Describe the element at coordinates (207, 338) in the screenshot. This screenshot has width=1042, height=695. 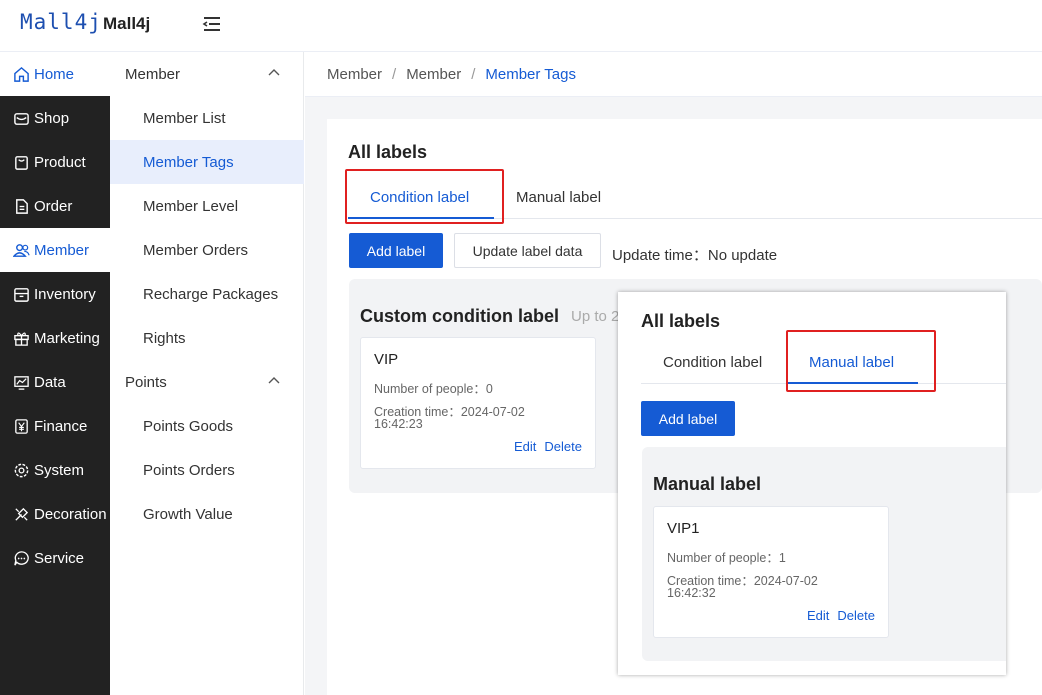
I see `submenu-item-rights: Rights` at that location.